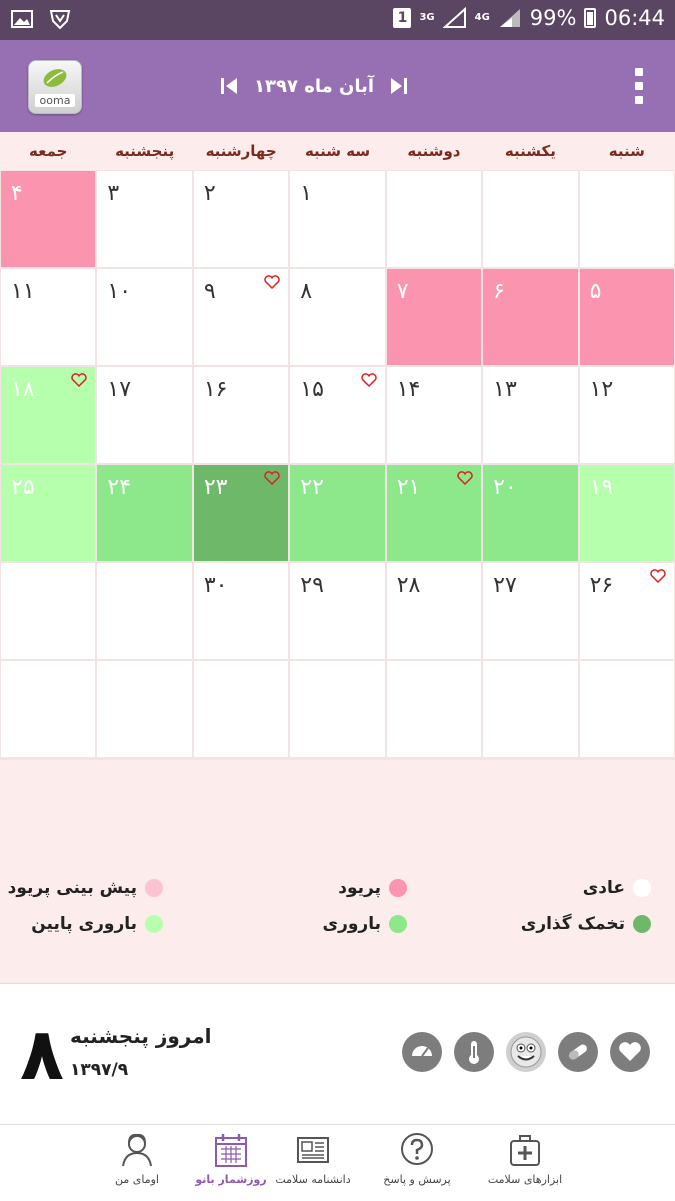 This screenshot has width=675, height=1201. I want to click on sim-badge: 1, so click(402, 18).